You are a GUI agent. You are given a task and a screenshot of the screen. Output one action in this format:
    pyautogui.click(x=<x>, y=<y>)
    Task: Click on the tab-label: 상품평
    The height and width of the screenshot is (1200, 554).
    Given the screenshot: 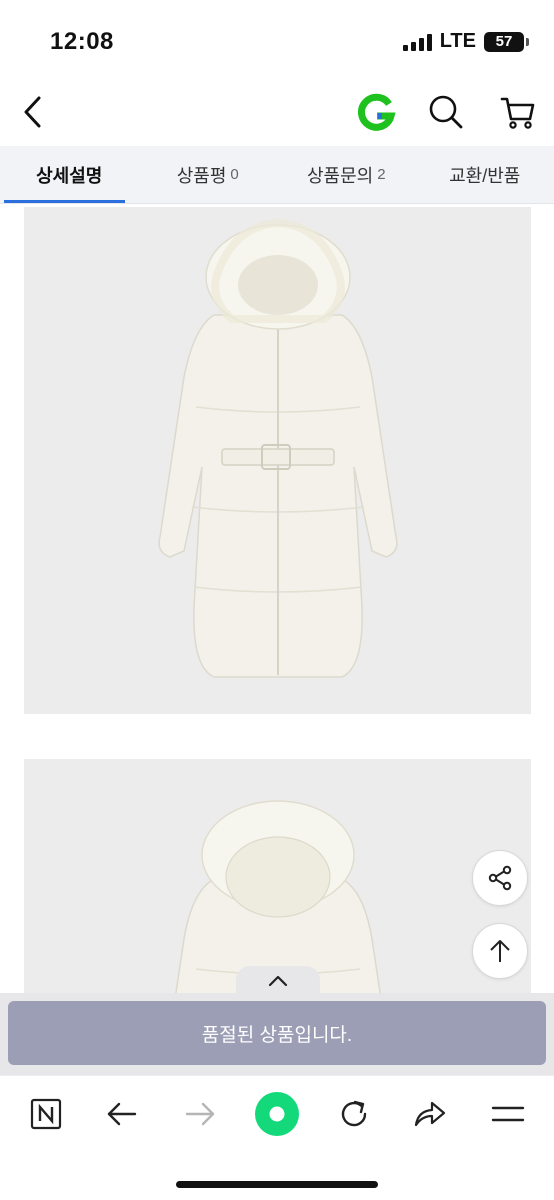 What is the action you would take?
    pyautogui.click(x=201, y=175)
    